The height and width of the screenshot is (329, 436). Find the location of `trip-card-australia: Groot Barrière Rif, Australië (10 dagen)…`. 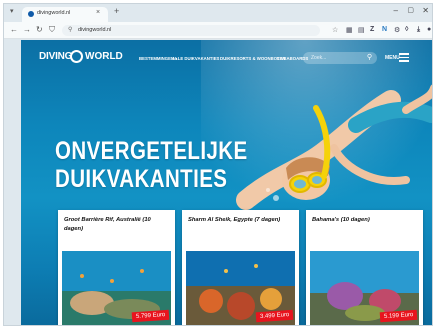

trip-card-australia: Groot Barrière Rif, Australië (10 dagen)… is located at coordinates (116, 267).